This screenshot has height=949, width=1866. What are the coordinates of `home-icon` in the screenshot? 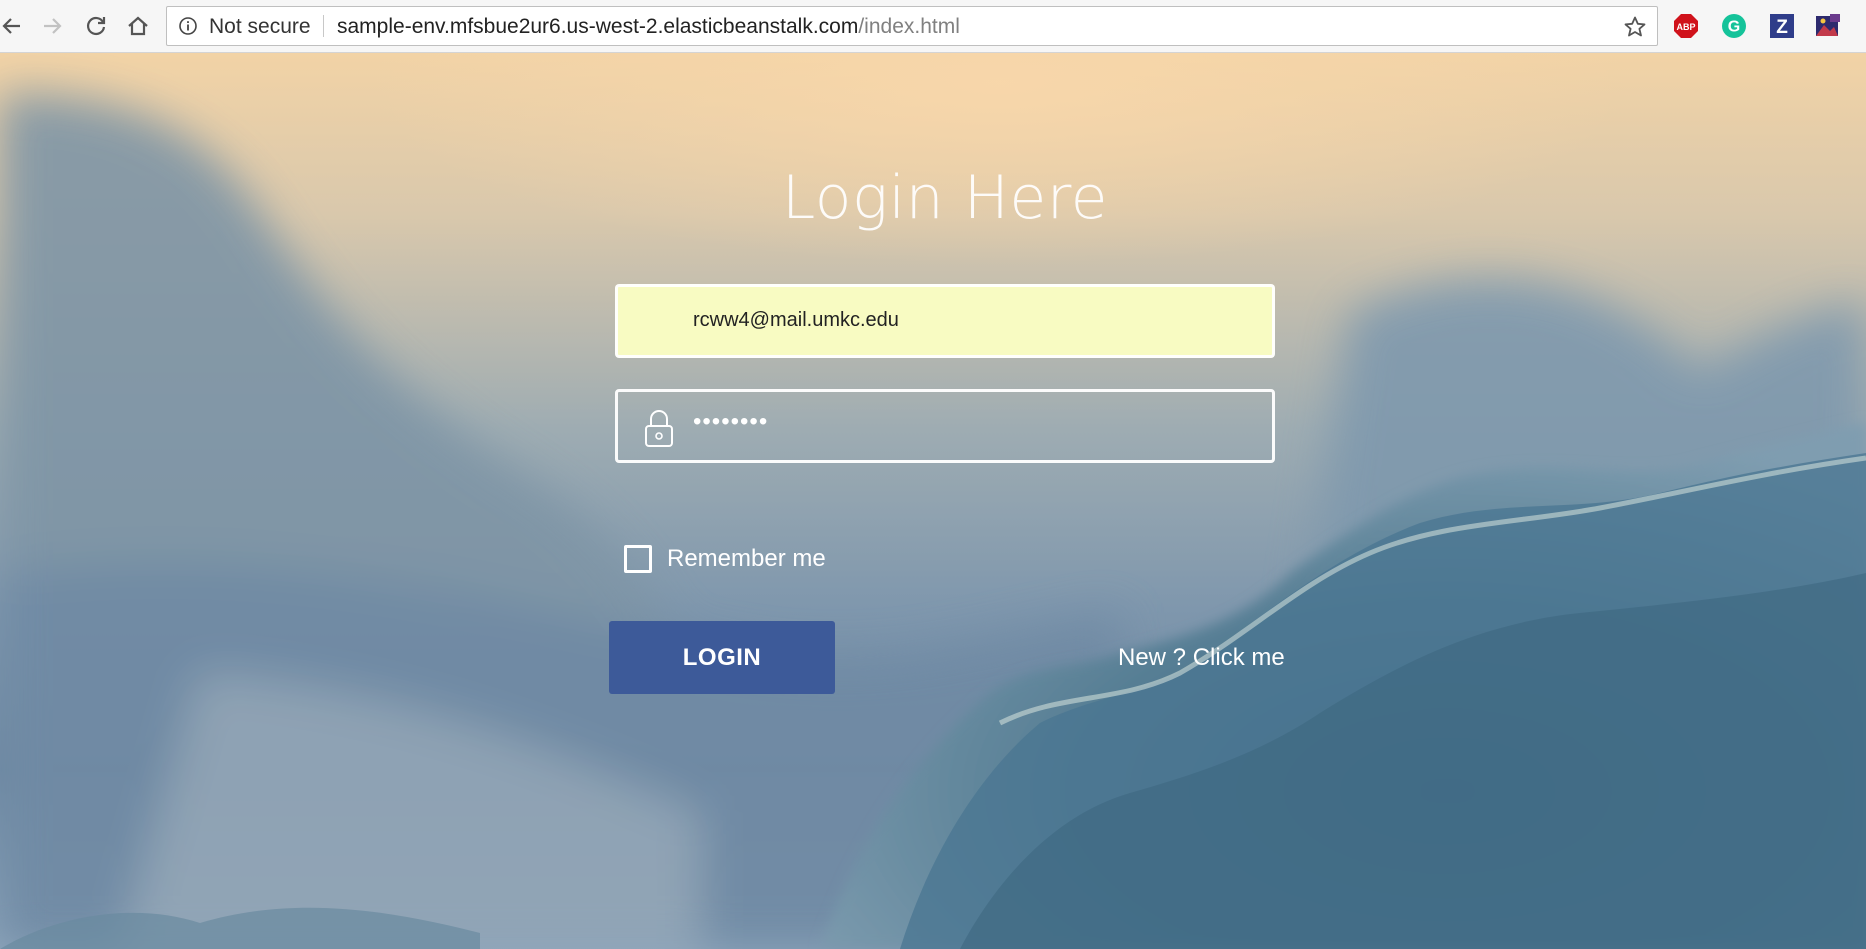 It's located at (138, 26).